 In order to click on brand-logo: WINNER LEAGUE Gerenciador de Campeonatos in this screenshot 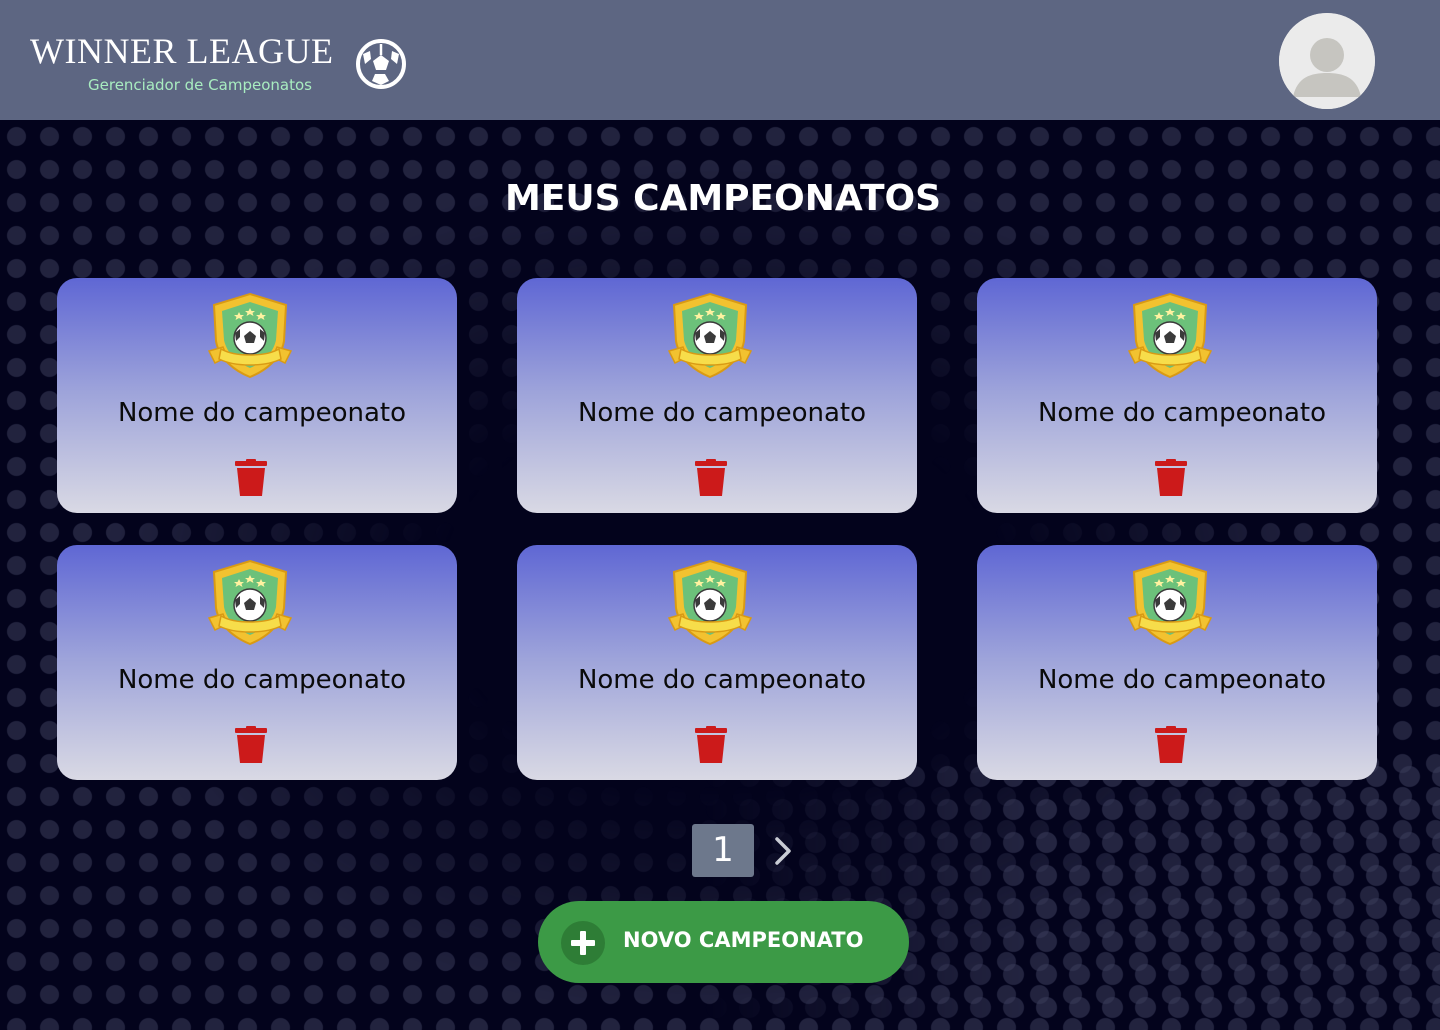, I will do `click(182, 62)`.